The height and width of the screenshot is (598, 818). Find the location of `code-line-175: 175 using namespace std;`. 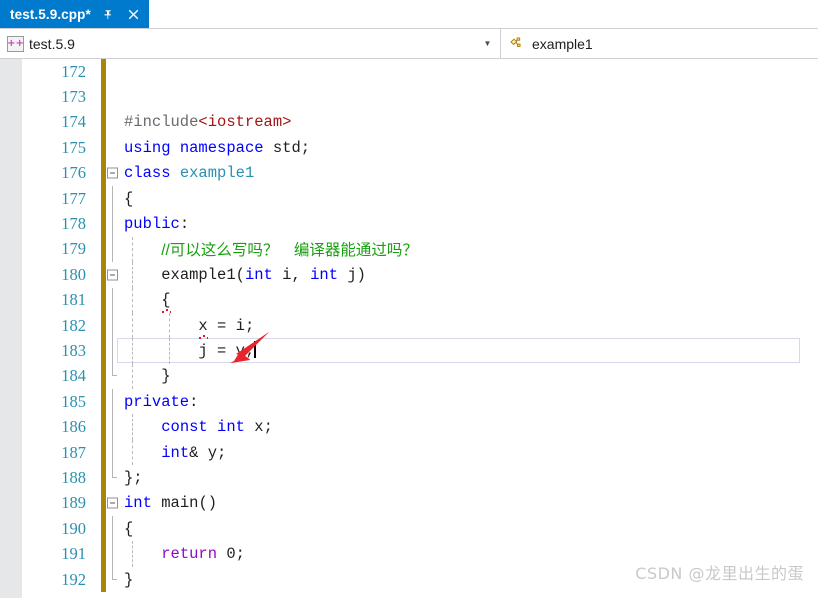

code-line-175: 175 using namespace std; is located at coordinates (420, 148).